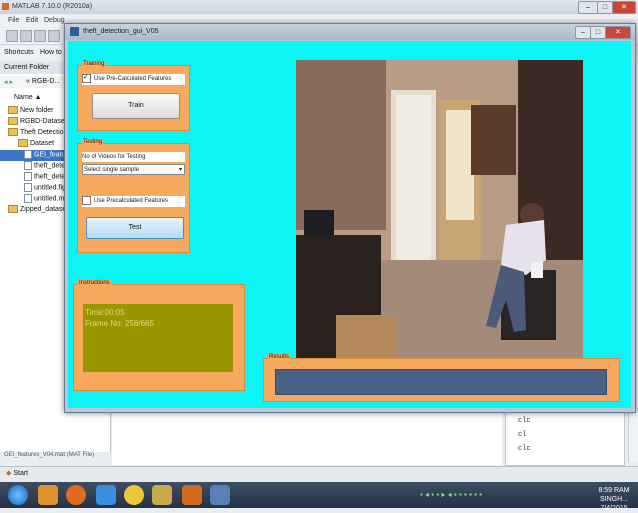 This screenshot has width=638, height=513. What do you see at coordinates (598, 32) in the screenshot?
I see `gui-maximize-button: □` at bounding box center [598, 32].